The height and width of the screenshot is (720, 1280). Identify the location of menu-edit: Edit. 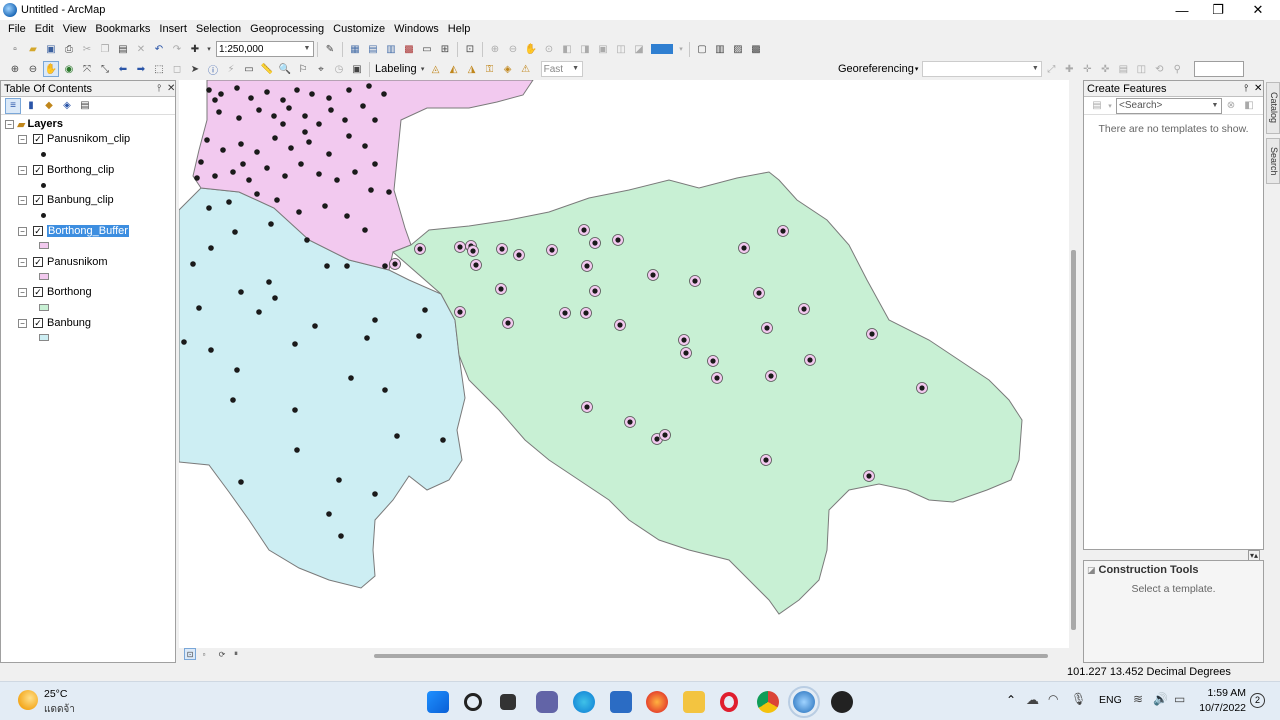
(44, 29).